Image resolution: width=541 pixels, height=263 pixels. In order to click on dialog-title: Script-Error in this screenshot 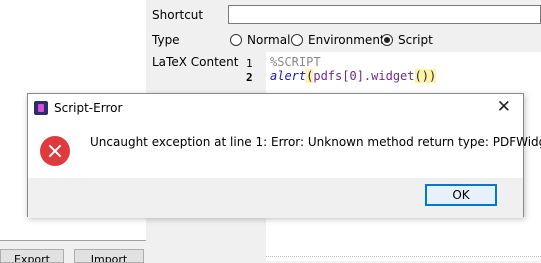, I will do `click(88, 108)`.